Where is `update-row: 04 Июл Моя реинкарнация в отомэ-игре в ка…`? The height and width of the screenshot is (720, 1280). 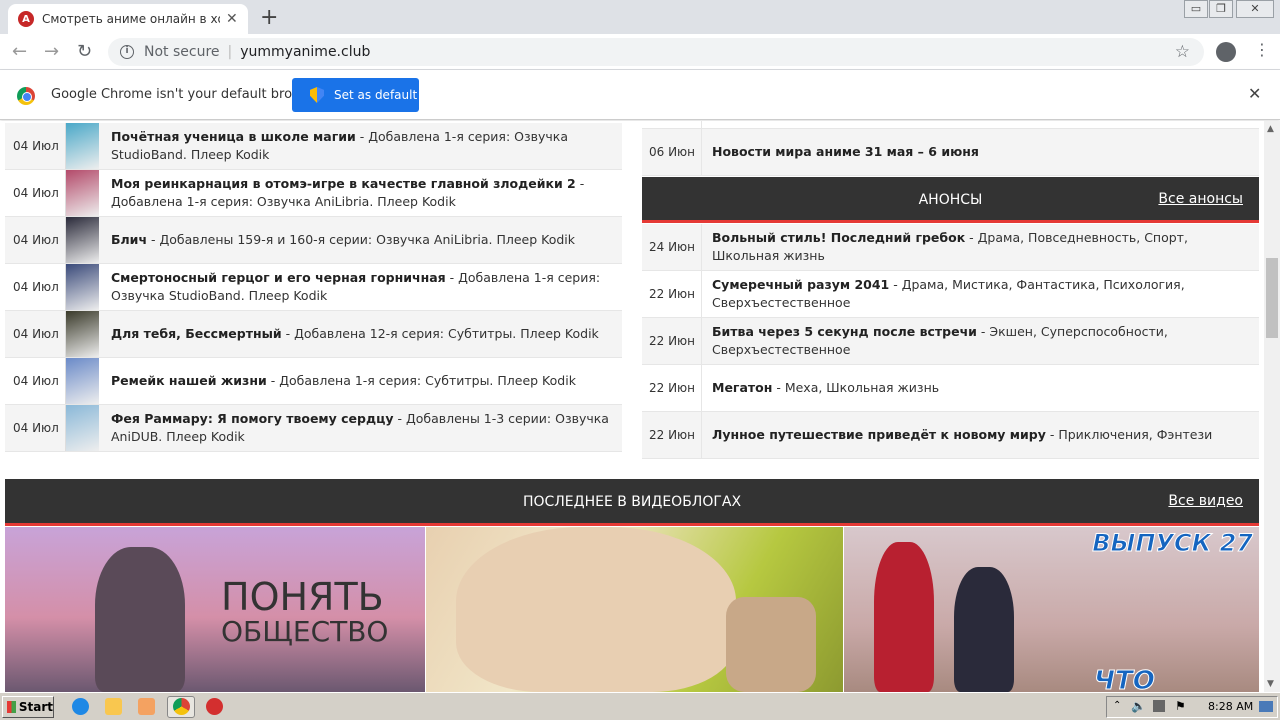 update-row: 04 Июл Моя реинкарнация в отомэ-игре в ка… is located at coordinates (313, 193).